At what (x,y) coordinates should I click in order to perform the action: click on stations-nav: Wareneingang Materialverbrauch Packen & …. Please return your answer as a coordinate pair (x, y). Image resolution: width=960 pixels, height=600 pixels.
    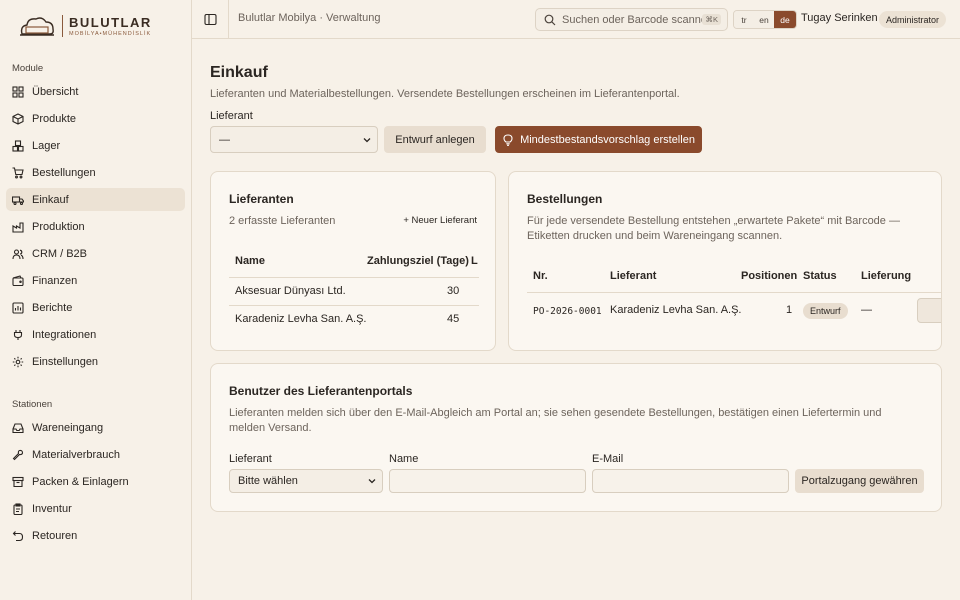
    Looking at the image, I should click on (95, 483).